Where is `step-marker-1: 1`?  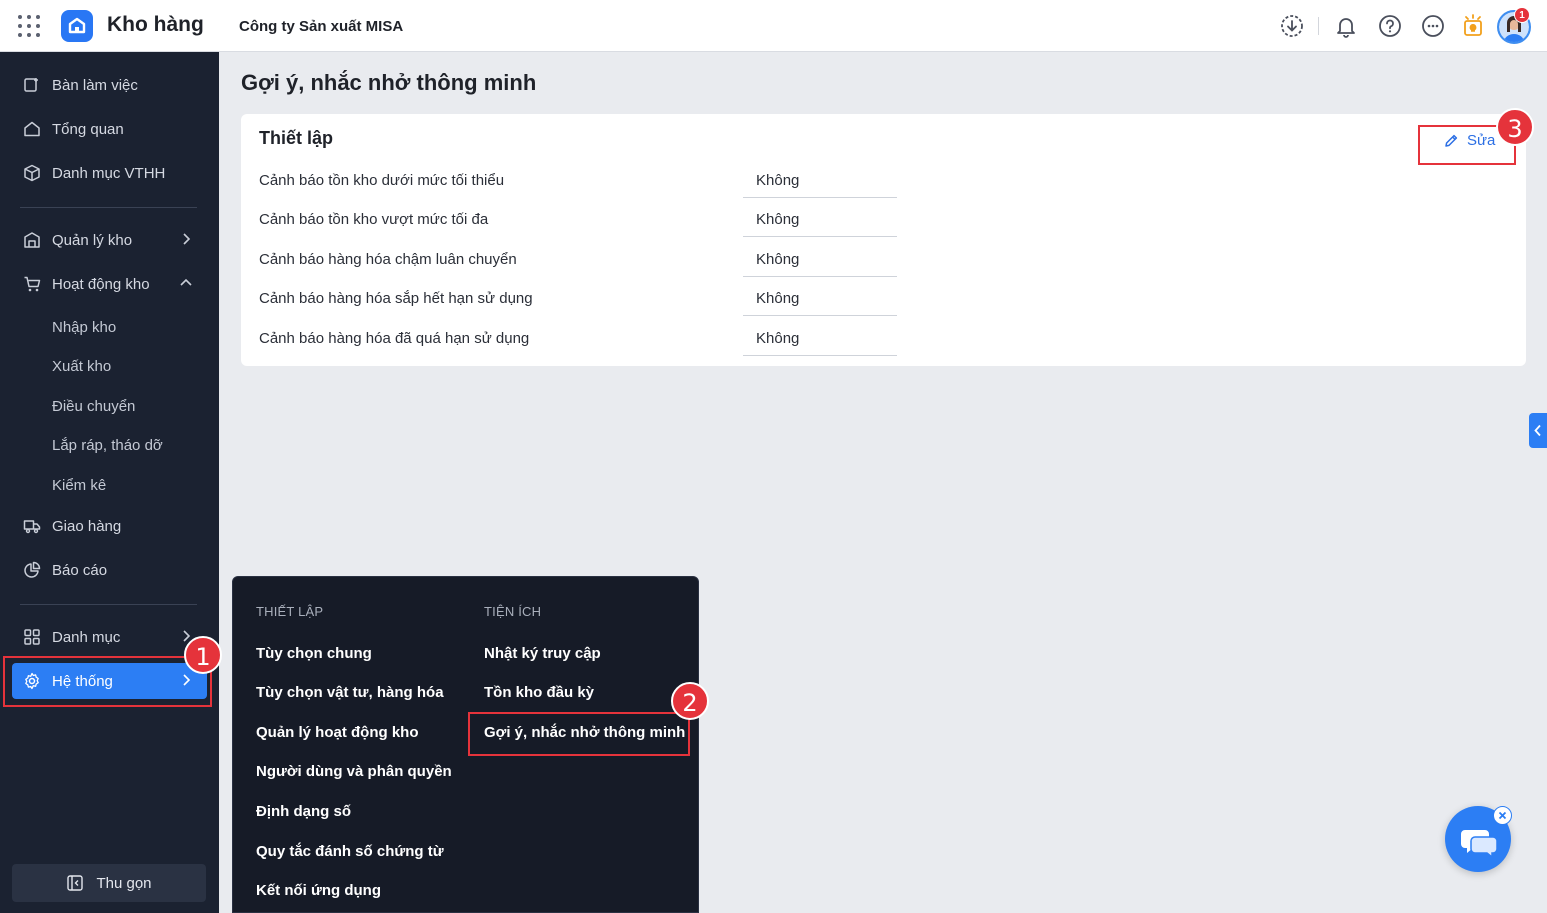 step-marker-1: 1 is located at coordinates (203, 655).